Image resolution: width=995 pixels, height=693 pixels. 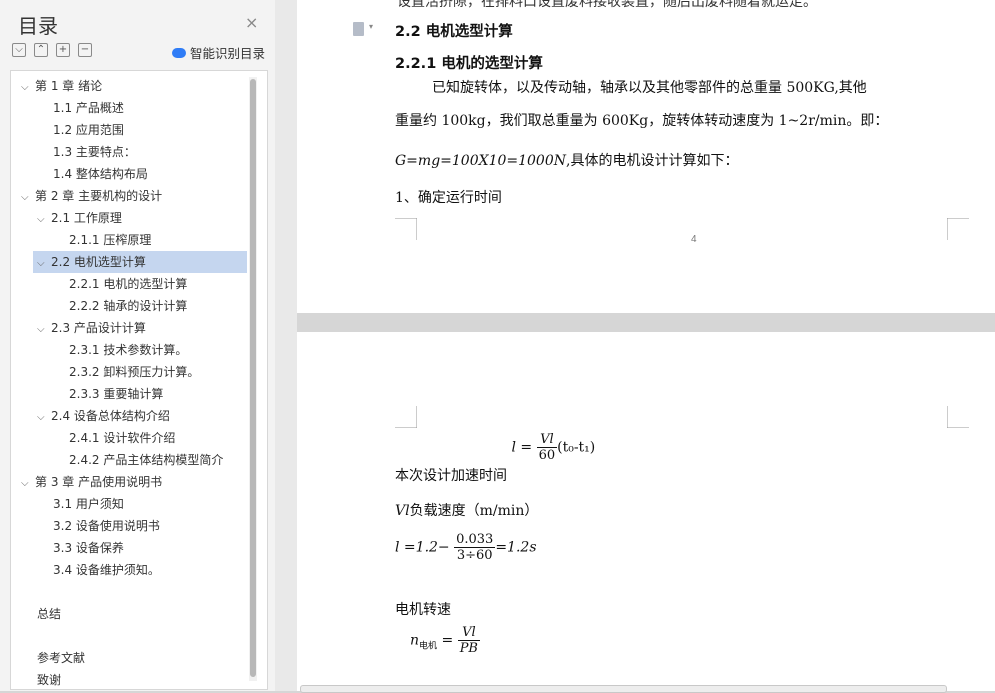 I want to click on toc-item-label: 1.2 应用范围, so click(x=88, y=130).